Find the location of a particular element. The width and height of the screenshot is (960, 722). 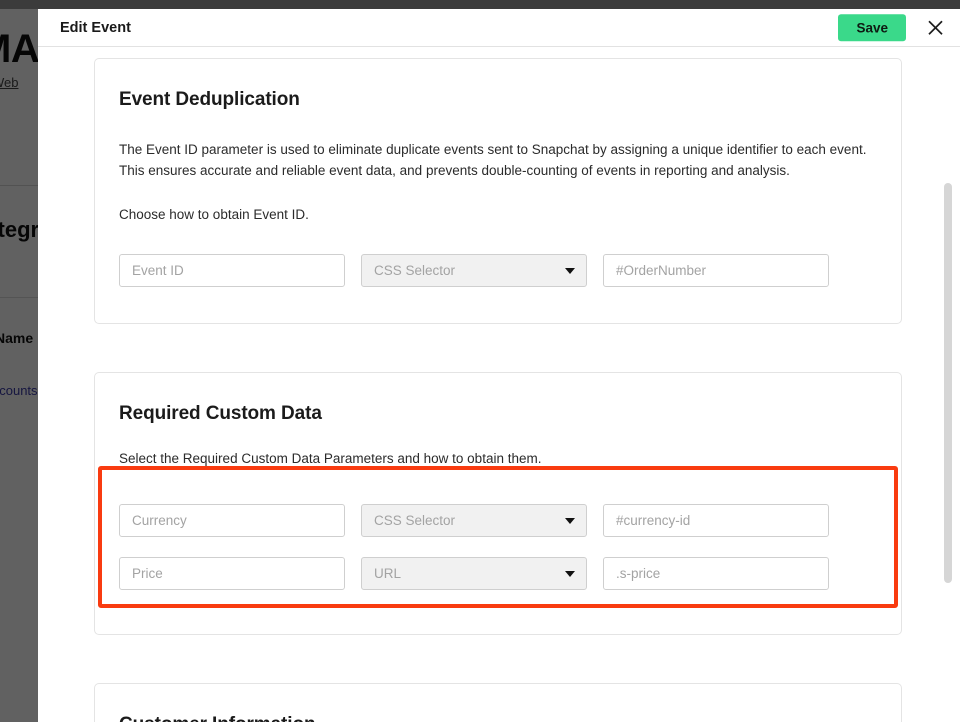

modal-scrollbar-track is located at coordinates (948, 403).